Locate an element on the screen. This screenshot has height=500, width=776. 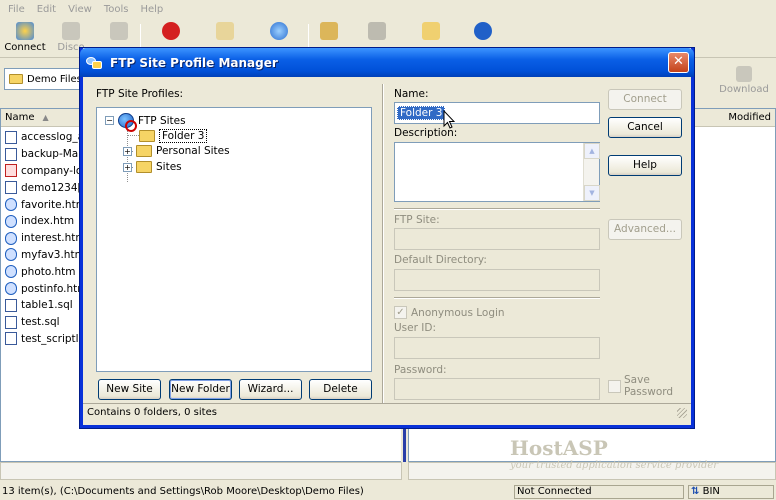
download-label: Download is located at coordinates (744, 89).